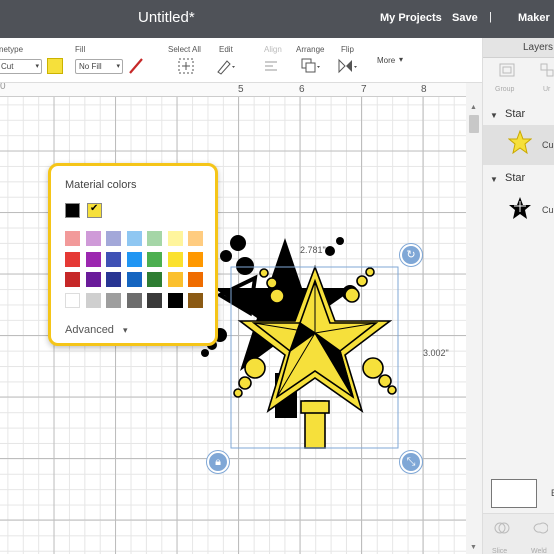 The width and height of the screenshot is (554, 555). I want to click on yellow-star-thumbnail-icon, so click(520, 142).